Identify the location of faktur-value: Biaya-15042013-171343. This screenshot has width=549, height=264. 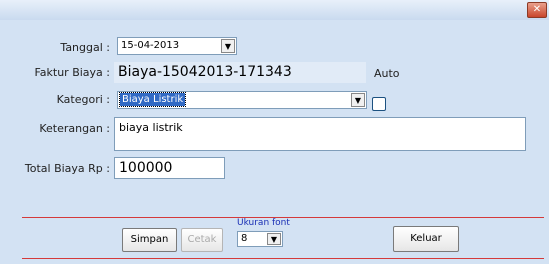
(205, 72).